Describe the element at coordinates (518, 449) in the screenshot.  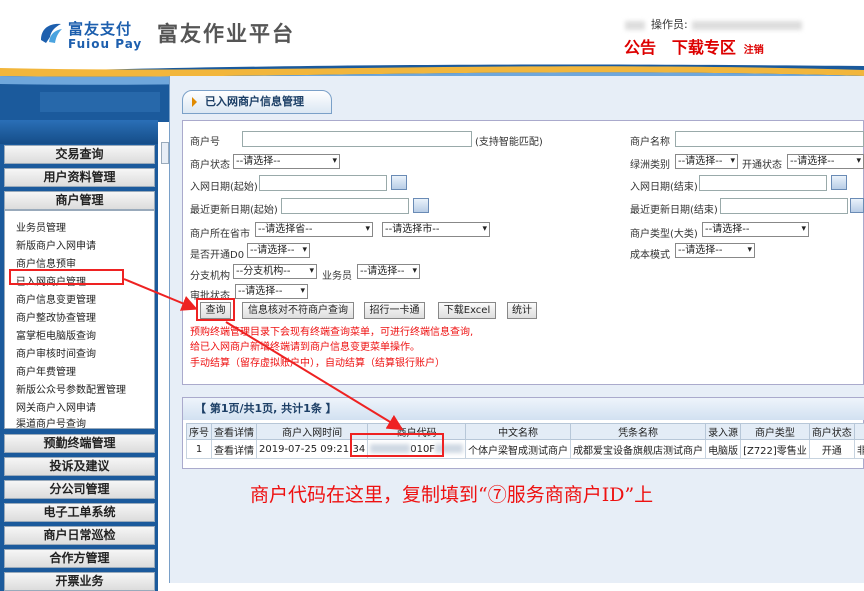
I see `cell-cn-name: 个体户梁智成测试商户` at that location.